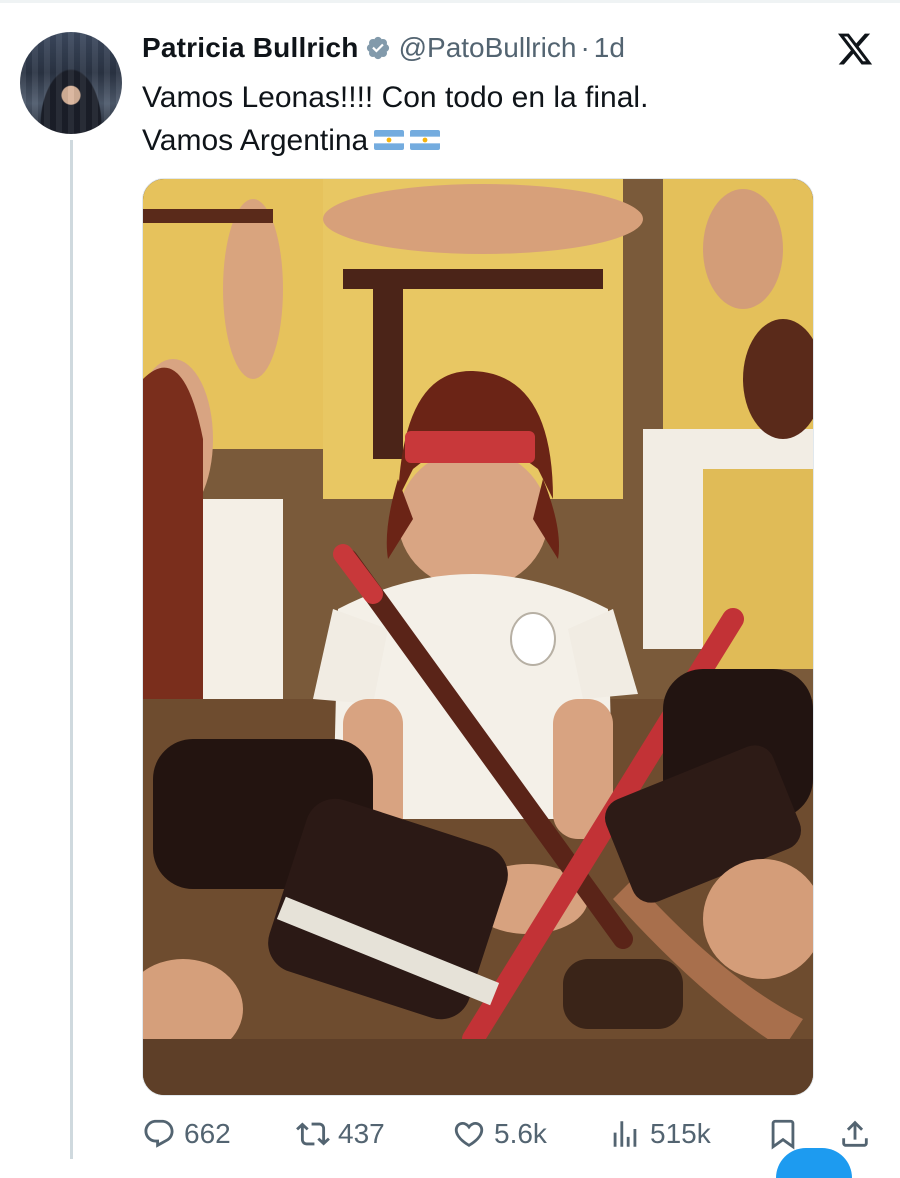  What do you see at coordinates (377, 48) in the screenshot?
I see `verified-badge-icon` at bounding box center [377, 48].